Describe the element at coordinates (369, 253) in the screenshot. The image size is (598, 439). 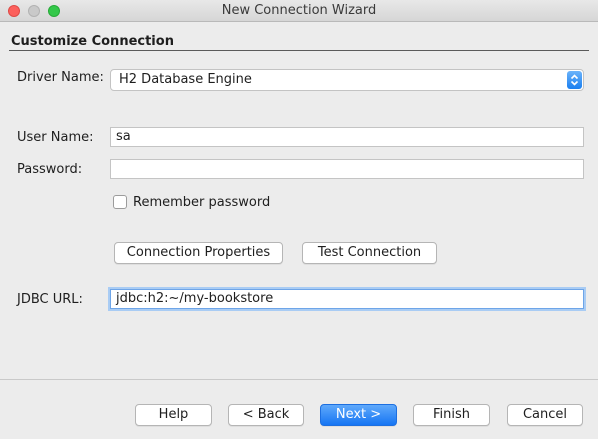
I see `test-connection-button: Test Connection` at that location.